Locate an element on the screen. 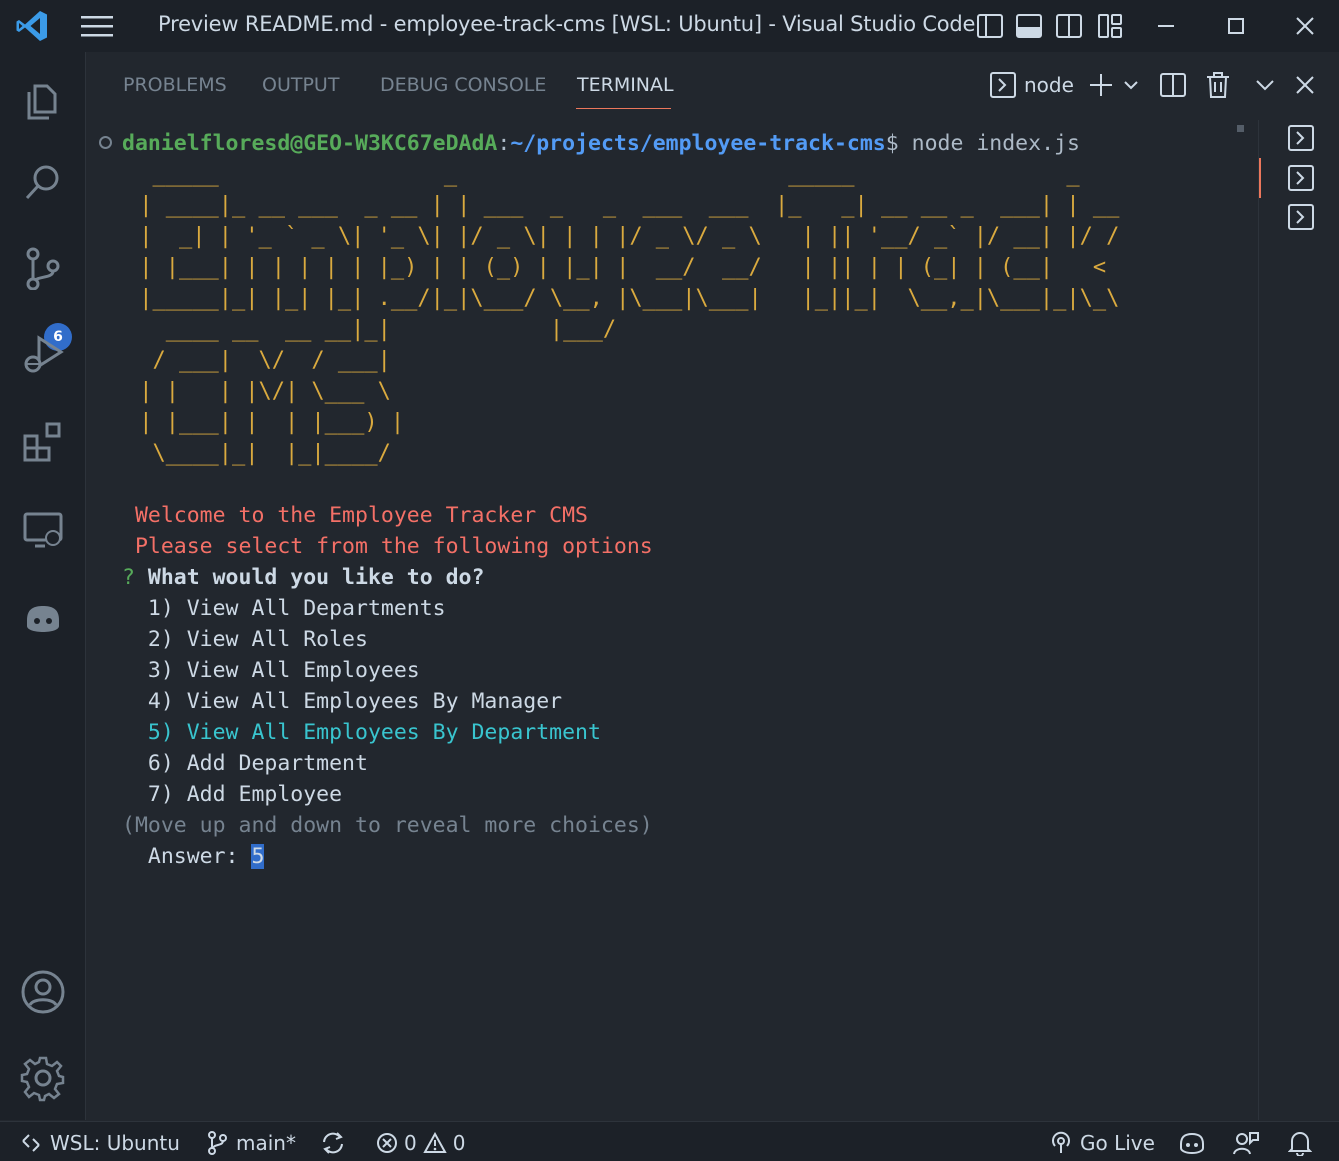  ascii-art-line: / ___| \/ / ___| is located at coordinates (629, 360).